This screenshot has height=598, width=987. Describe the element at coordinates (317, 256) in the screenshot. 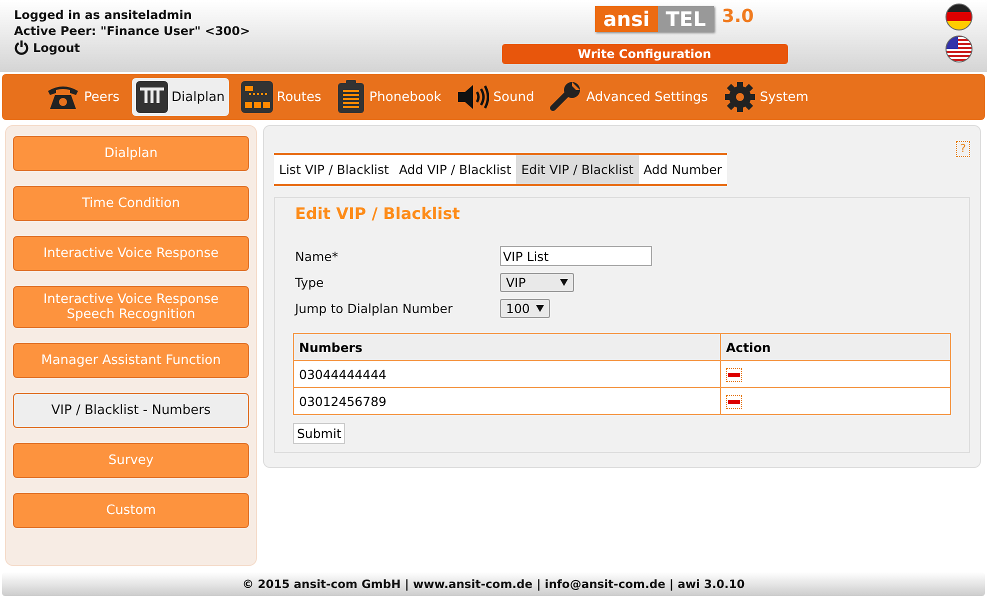

I see `field-label: Name*` at that location.